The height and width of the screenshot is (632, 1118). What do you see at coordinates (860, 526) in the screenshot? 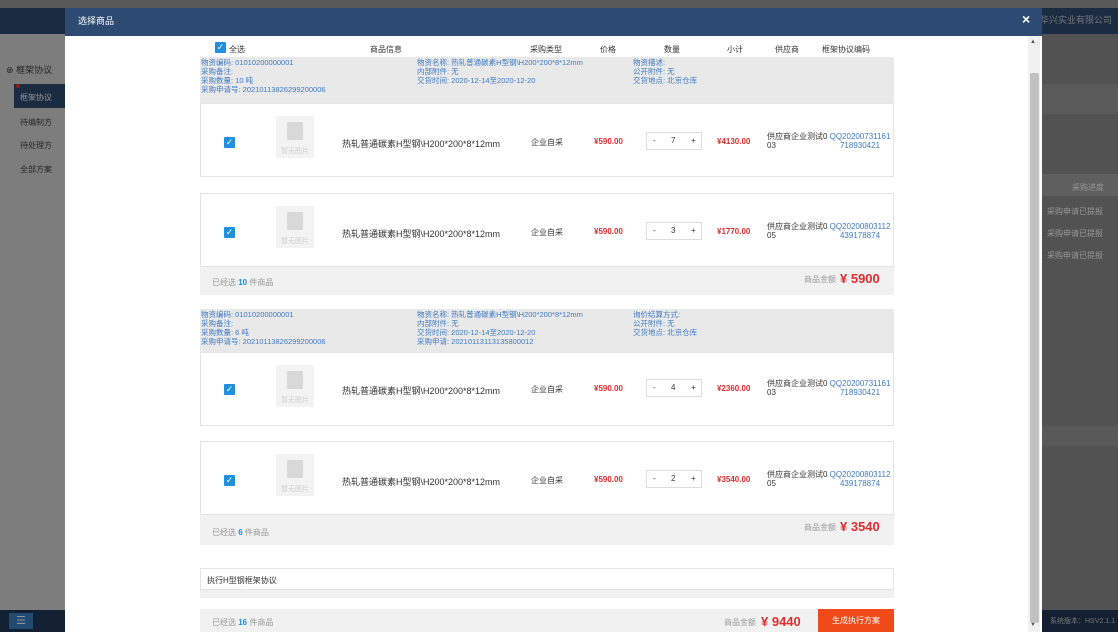
I see `group-amount: ¥ 3540` at bounding box center [860, 526].